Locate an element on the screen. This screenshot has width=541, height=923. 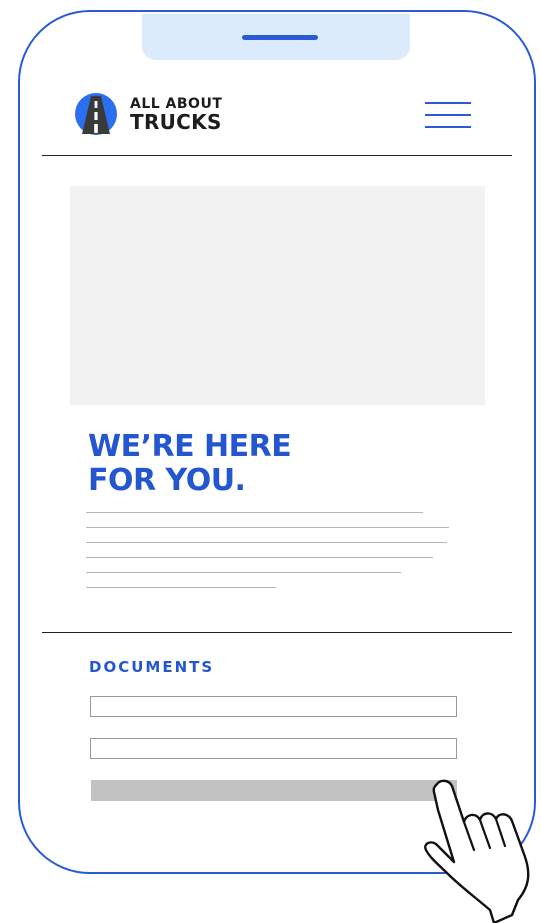
hamburger-menu-icon is located at coordinates (448, 115).